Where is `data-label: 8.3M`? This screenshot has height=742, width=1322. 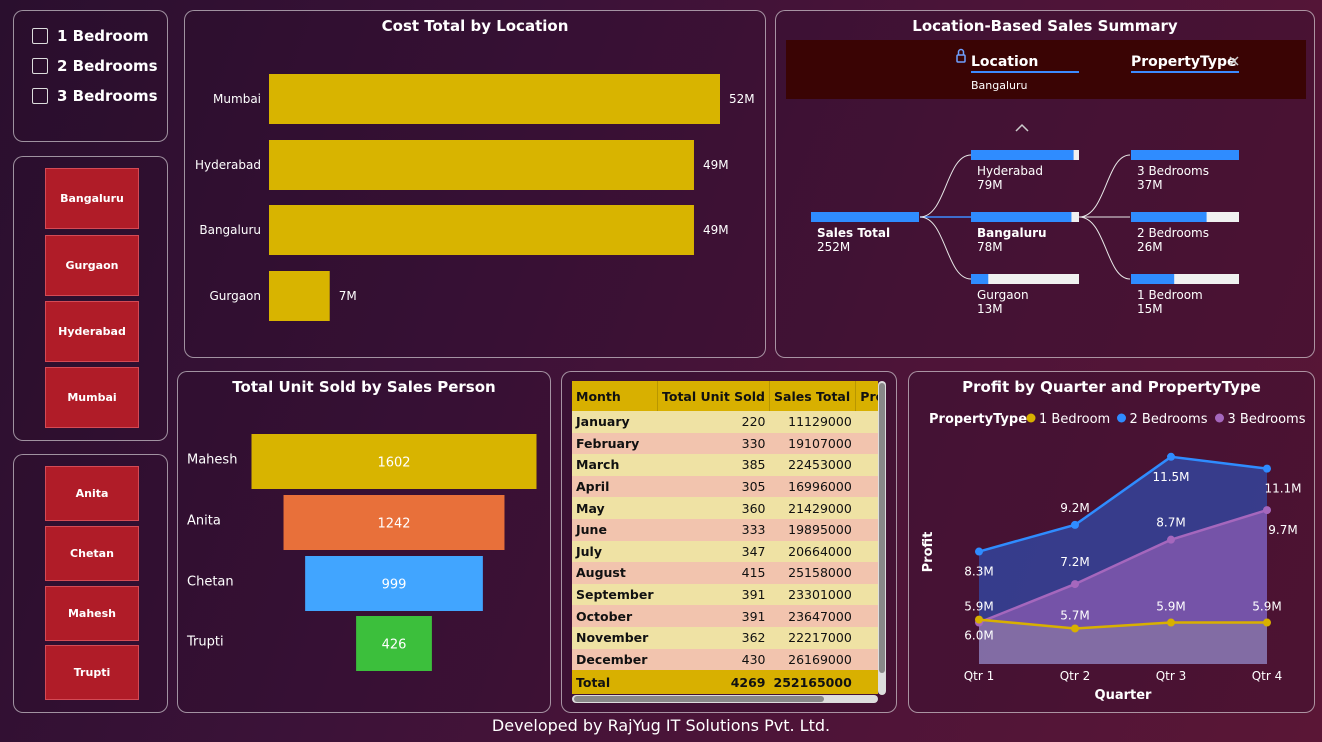
data-label: 8.3M is located at coordinates (978, 572).